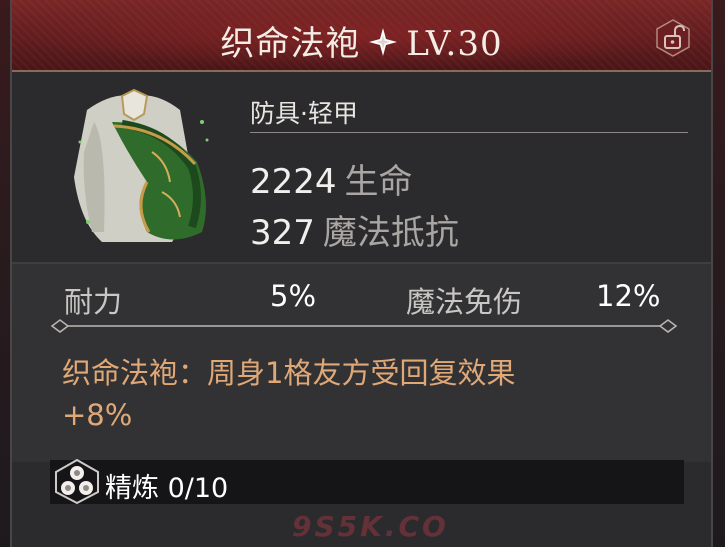 This screenshot has width=725, height=547. What do you see at coordinates (198, 488) in the screenshot?
I see `refine-value: 0/10` at bounding box center [198, 488].